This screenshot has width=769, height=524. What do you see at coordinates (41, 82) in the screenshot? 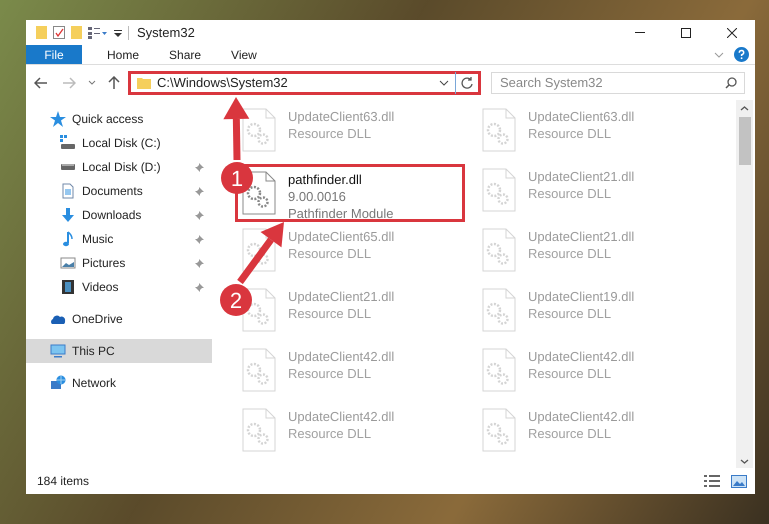
I see `back-arrow-icon` at bounding box center [41, 82].